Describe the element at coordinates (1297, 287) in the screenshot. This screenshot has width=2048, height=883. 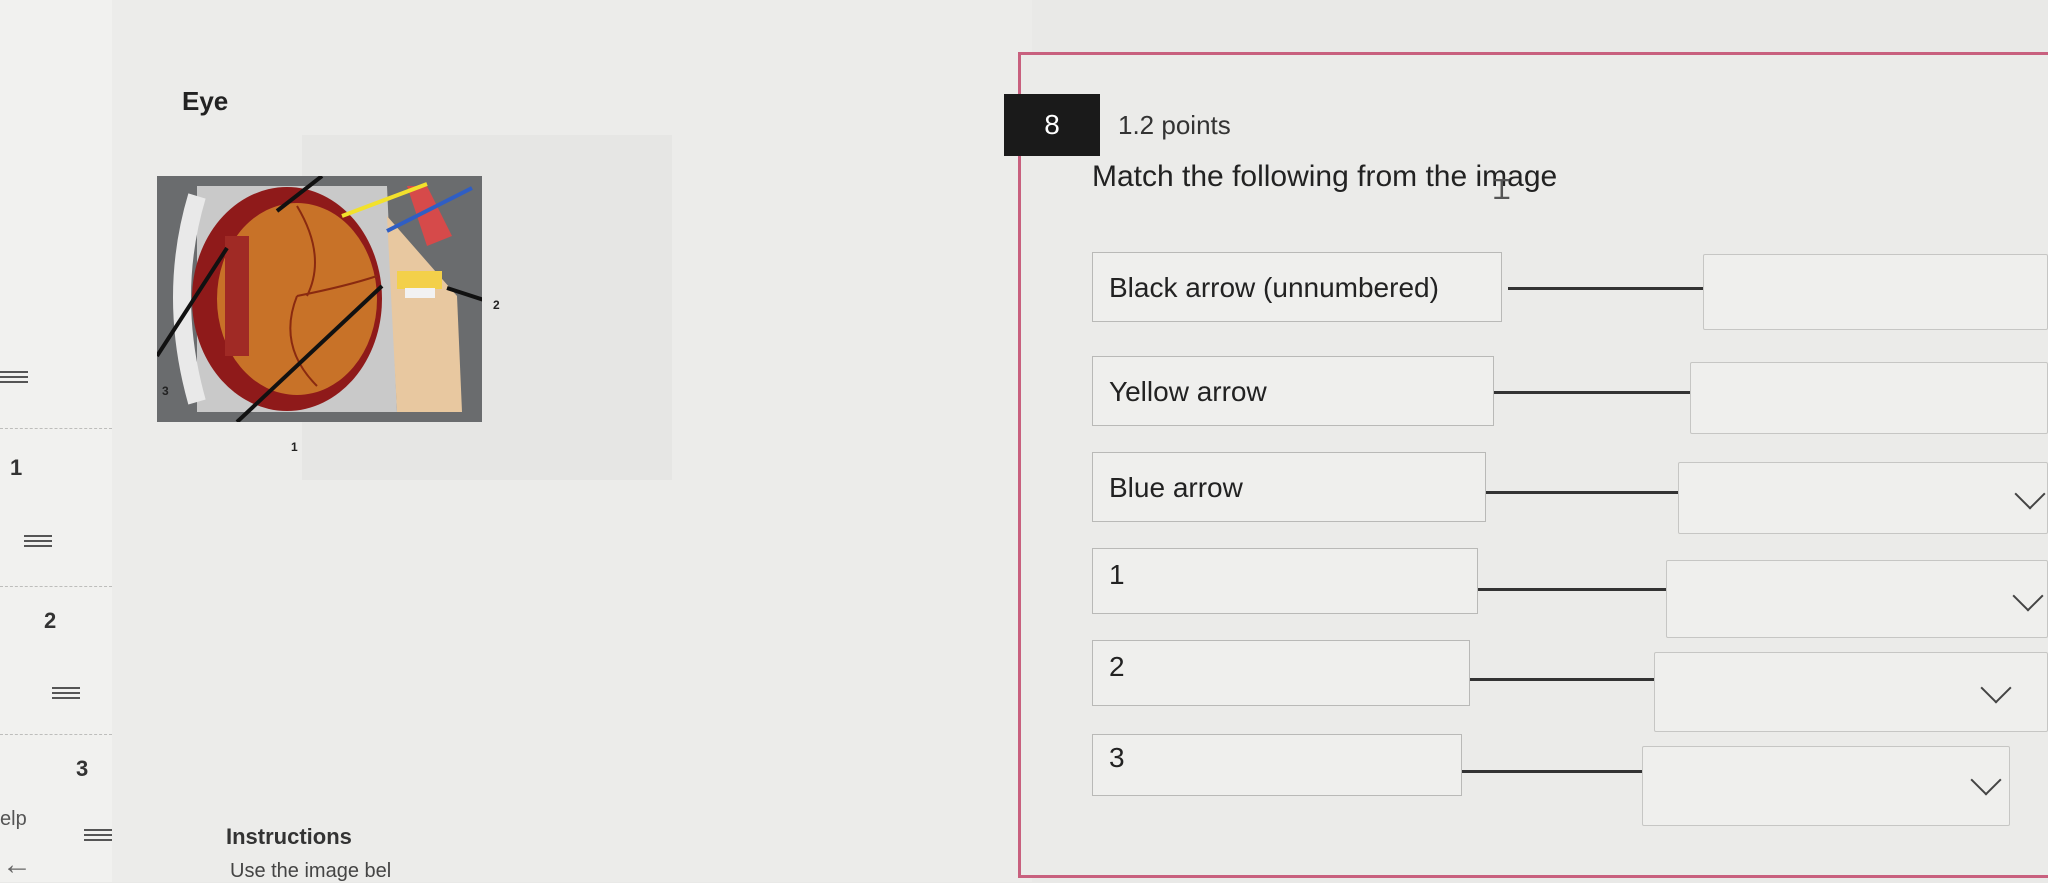
I see `match-item-black-arrow: Black arrow (unnumbered)` at that location.